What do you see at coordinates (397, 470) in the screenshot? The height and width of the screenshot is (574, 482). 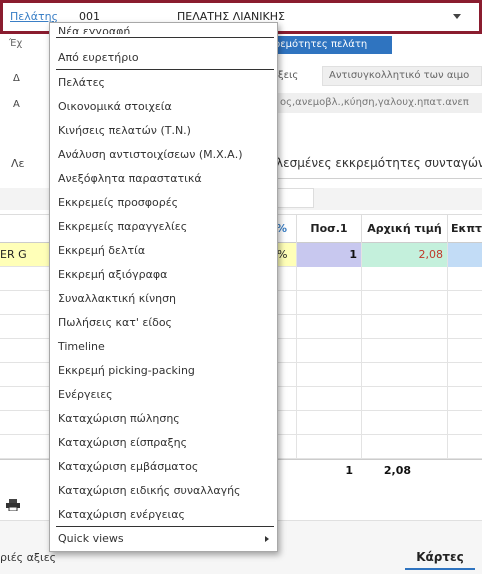 I see `total-price: 2,08` at bounding box center [397, 470].